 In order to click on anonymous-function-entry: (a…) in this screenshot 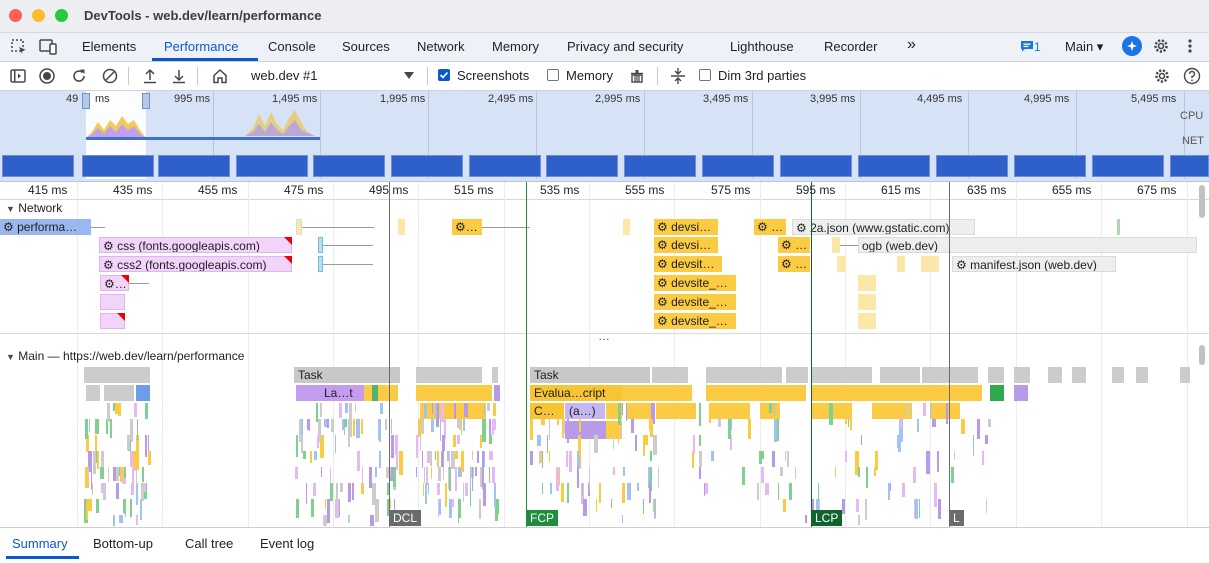, I will do `click(585, 411)`.